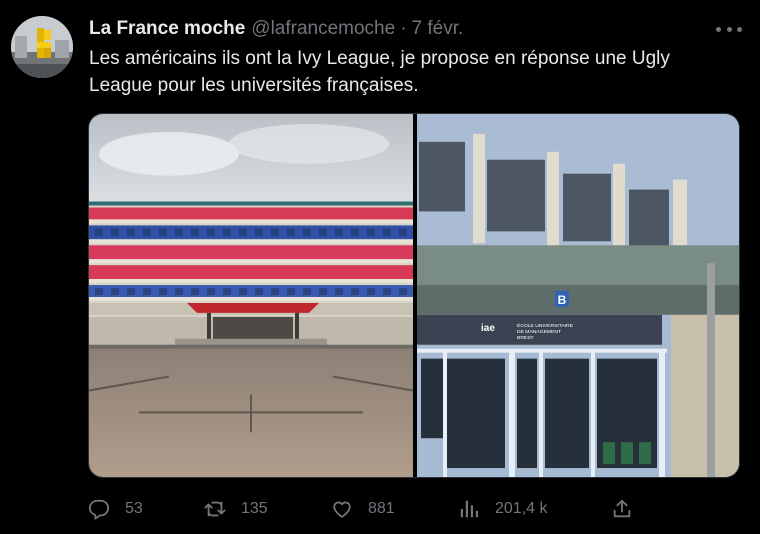 This screenshot has height=534, width=760. I want to click on iae-logo-text: iae, so click(488, 328).